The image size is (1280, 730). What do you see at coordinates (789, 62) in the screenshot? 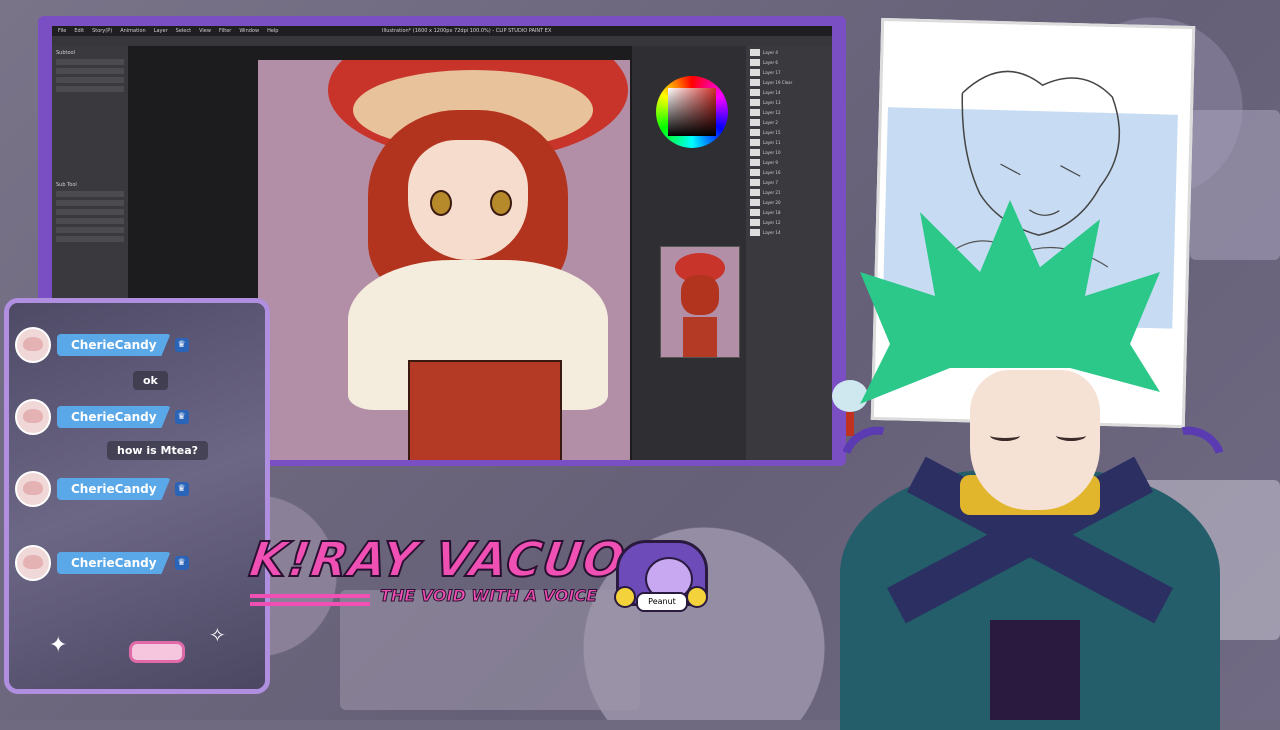
I see `layer-row: Layer 6` at bounding box center [789, 62].